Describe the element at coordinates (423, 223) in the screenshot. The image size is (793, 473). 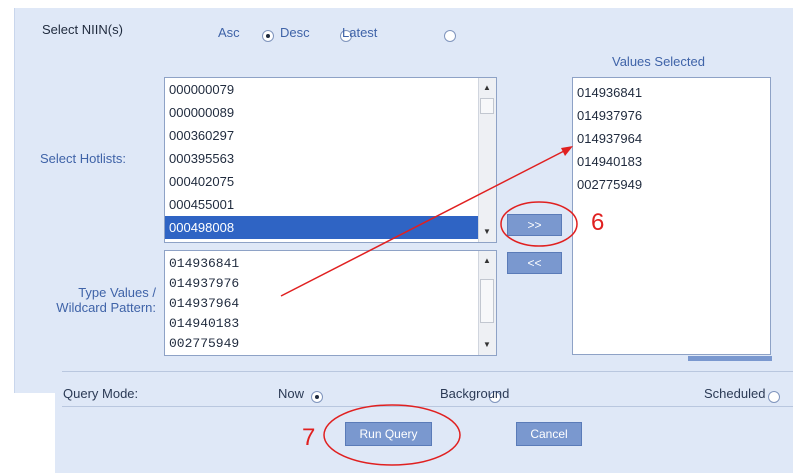
I see `annotation-arrow-line` at that location.